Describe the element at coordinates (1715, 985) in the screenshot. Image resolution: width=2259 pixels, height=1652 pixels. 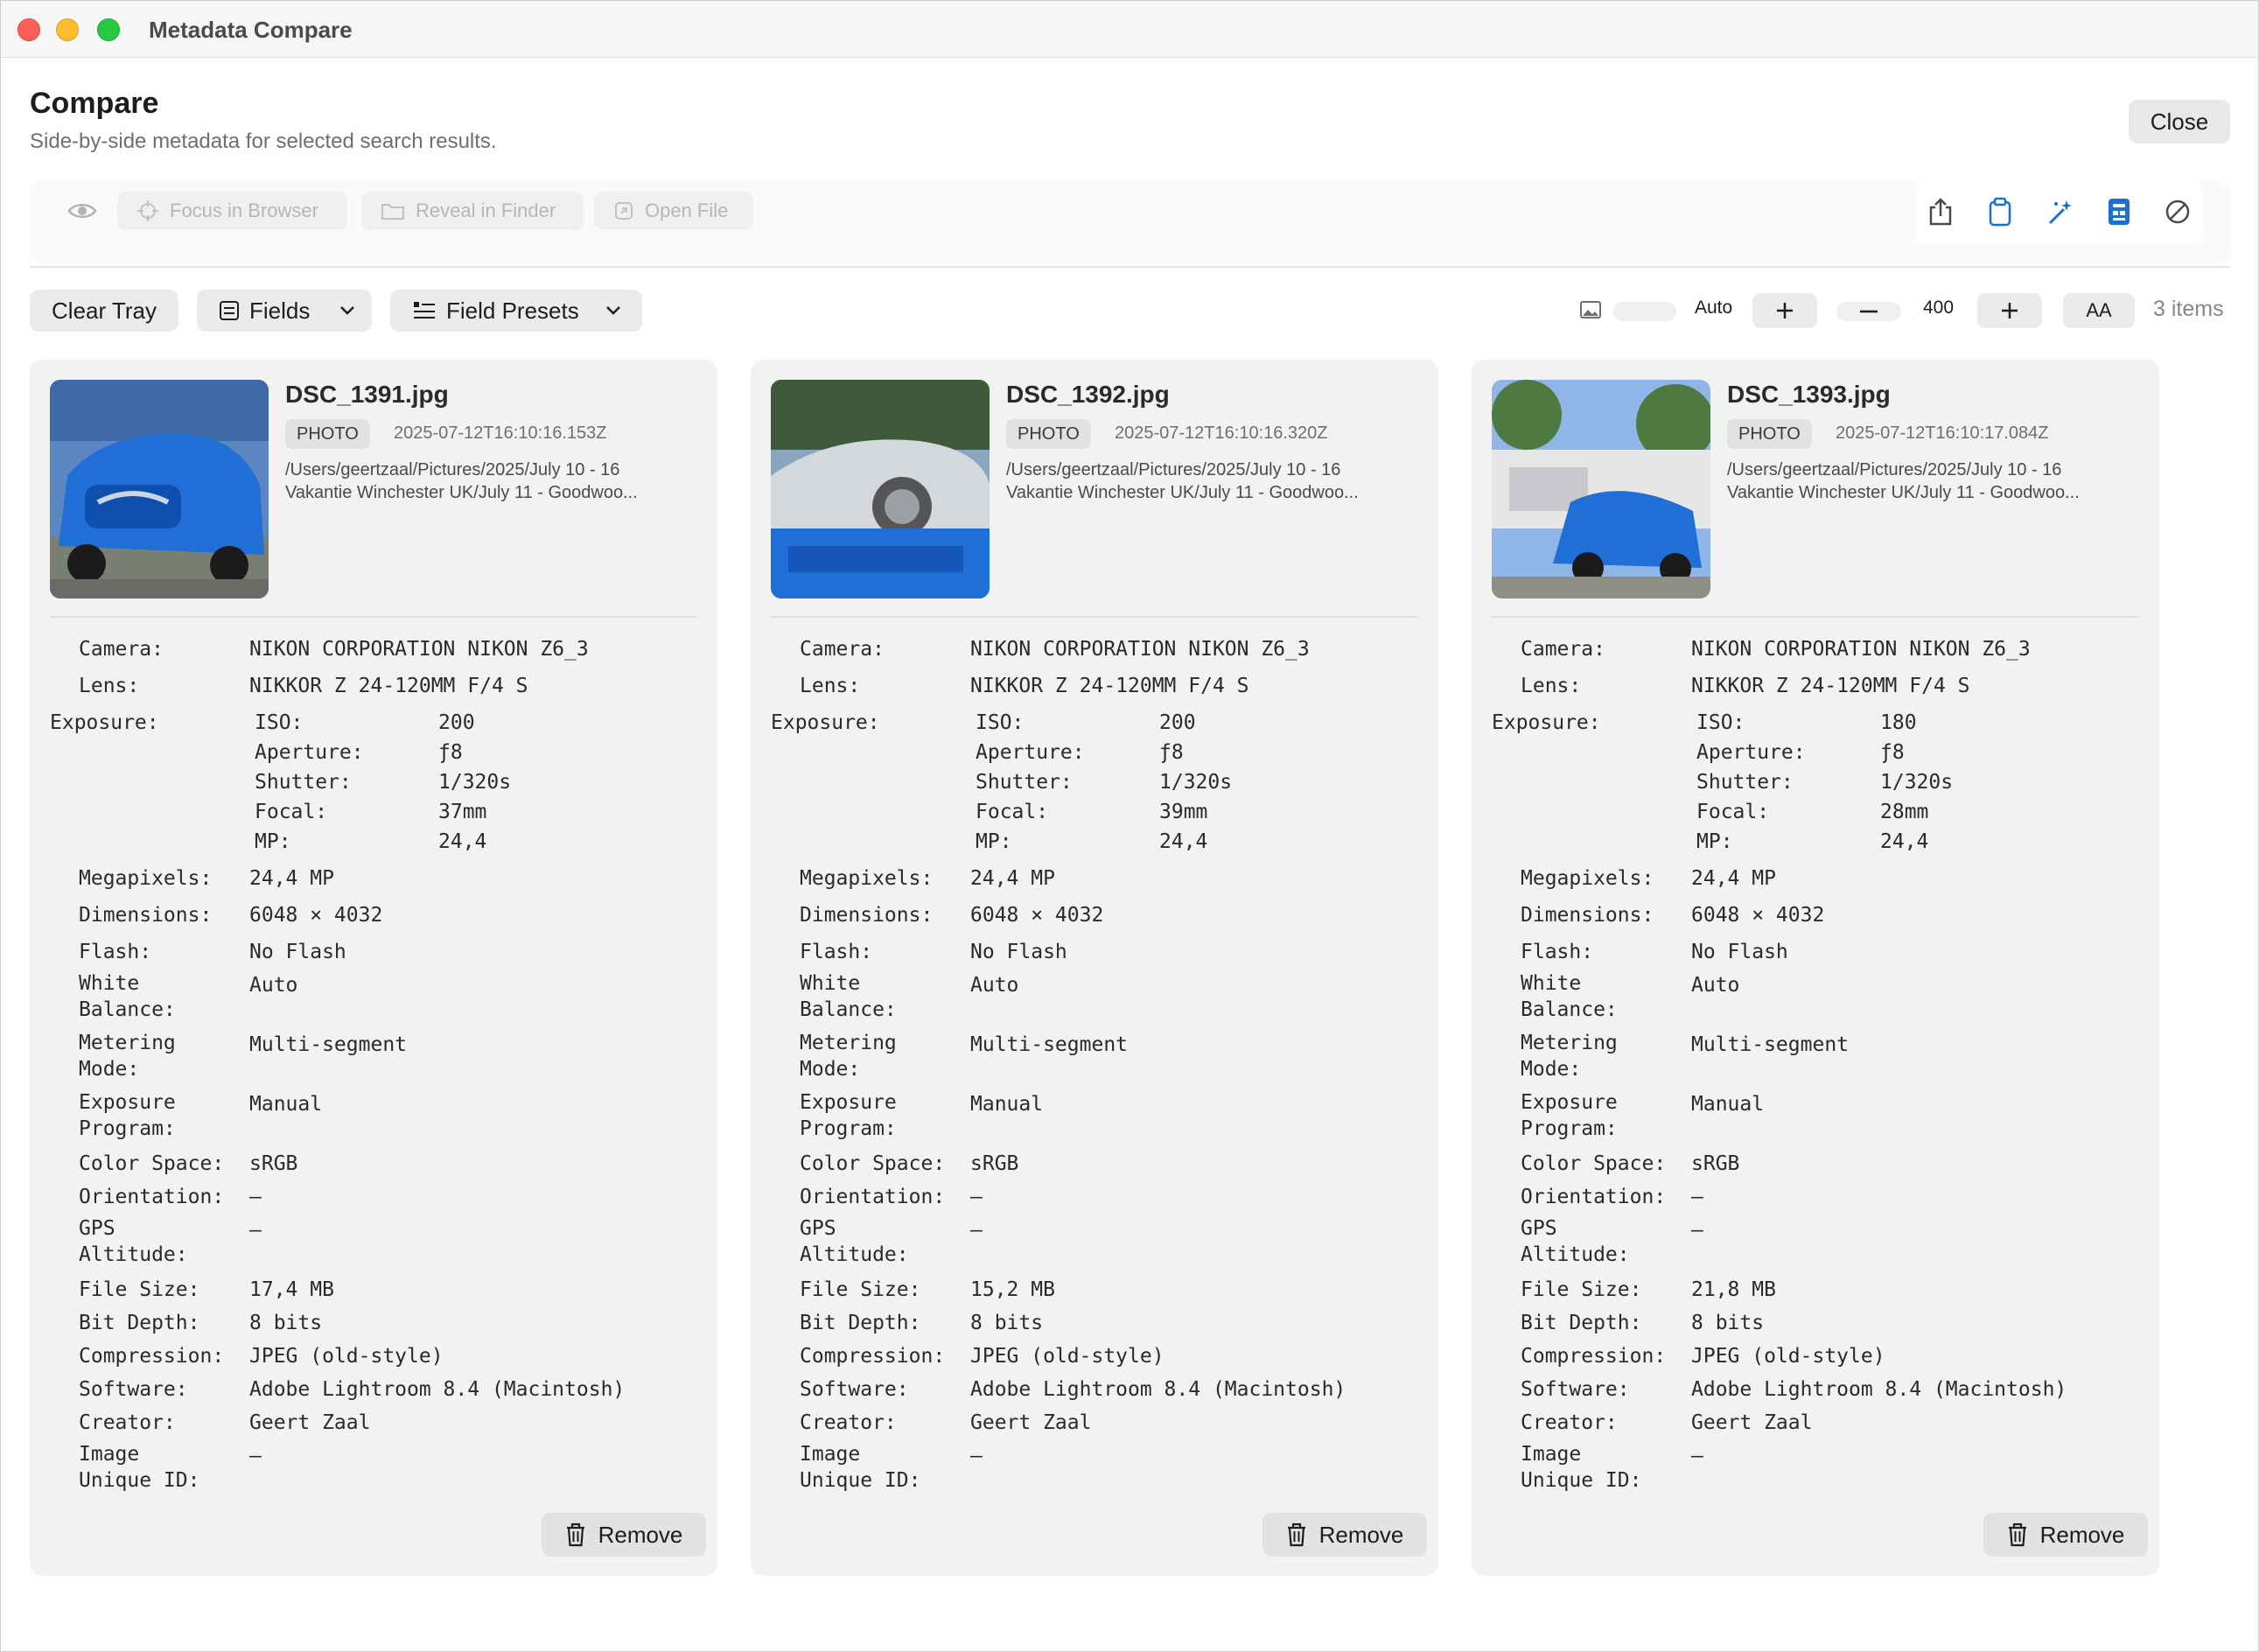
I see `white-balance-value: Auto` at that location.